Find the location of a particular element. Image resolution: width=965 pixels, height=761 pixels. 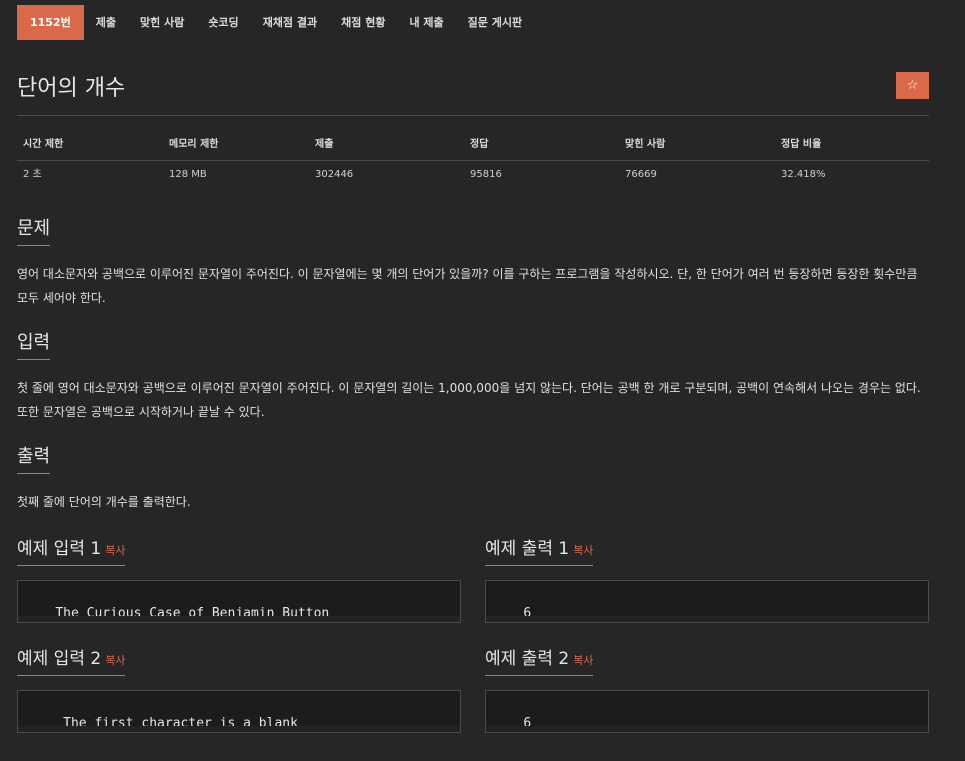

section-heading-problem: 문제 is located at coordinates (34, 230).